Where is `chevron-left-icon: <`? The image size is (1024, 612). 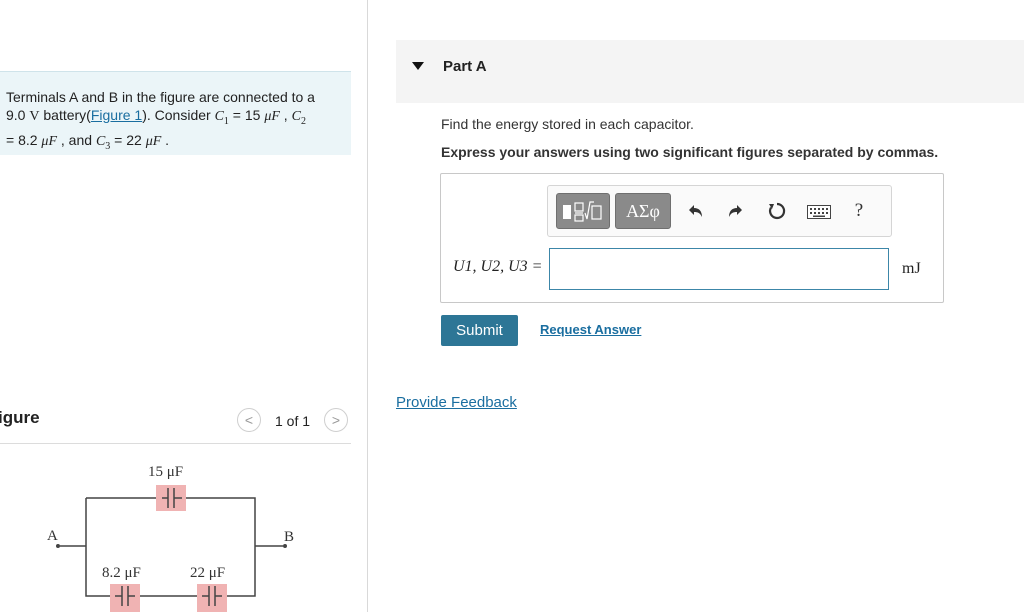
chevron-left-icon: < is located at coordinates (249, 420).